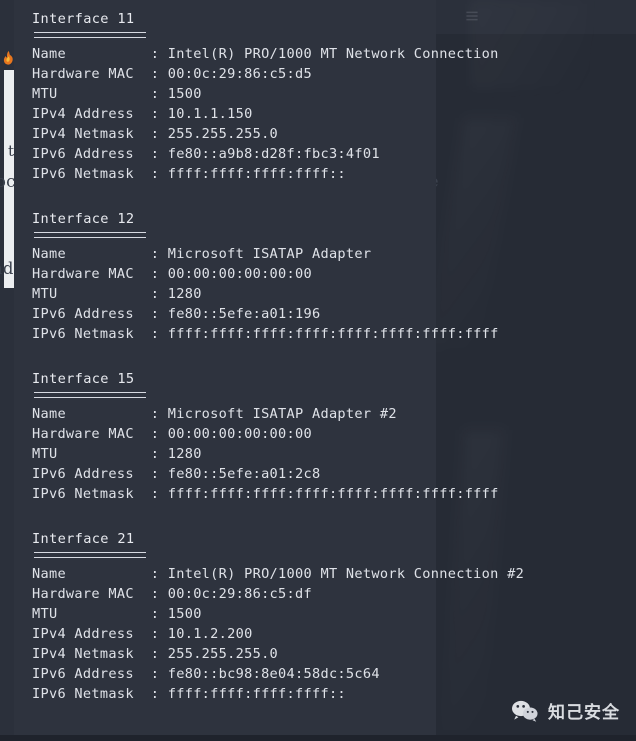 The width and height of the screenshot is (636, 741). What do you see at coordinates (142, 114) in the screenshot?
I see `interface-field-row: IPv4 Address : 10.1.1.150` at bounding box center [142, 114].